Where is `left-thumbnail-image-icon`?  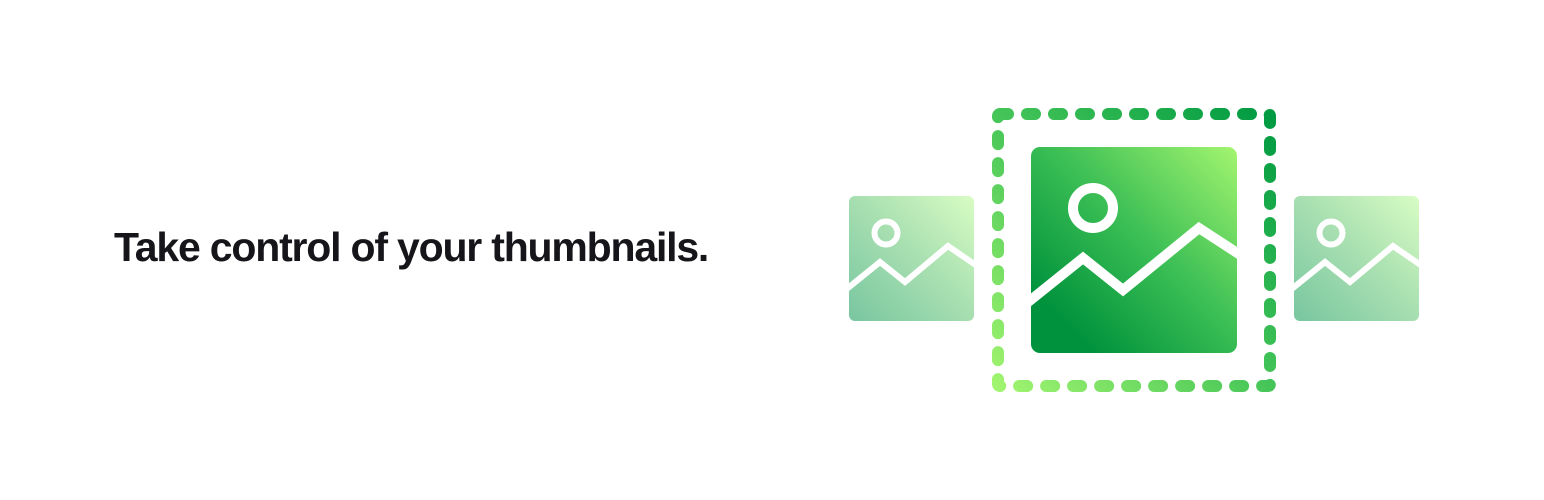 left-thumbnail-image-icon is located at coordinates (911, 258).